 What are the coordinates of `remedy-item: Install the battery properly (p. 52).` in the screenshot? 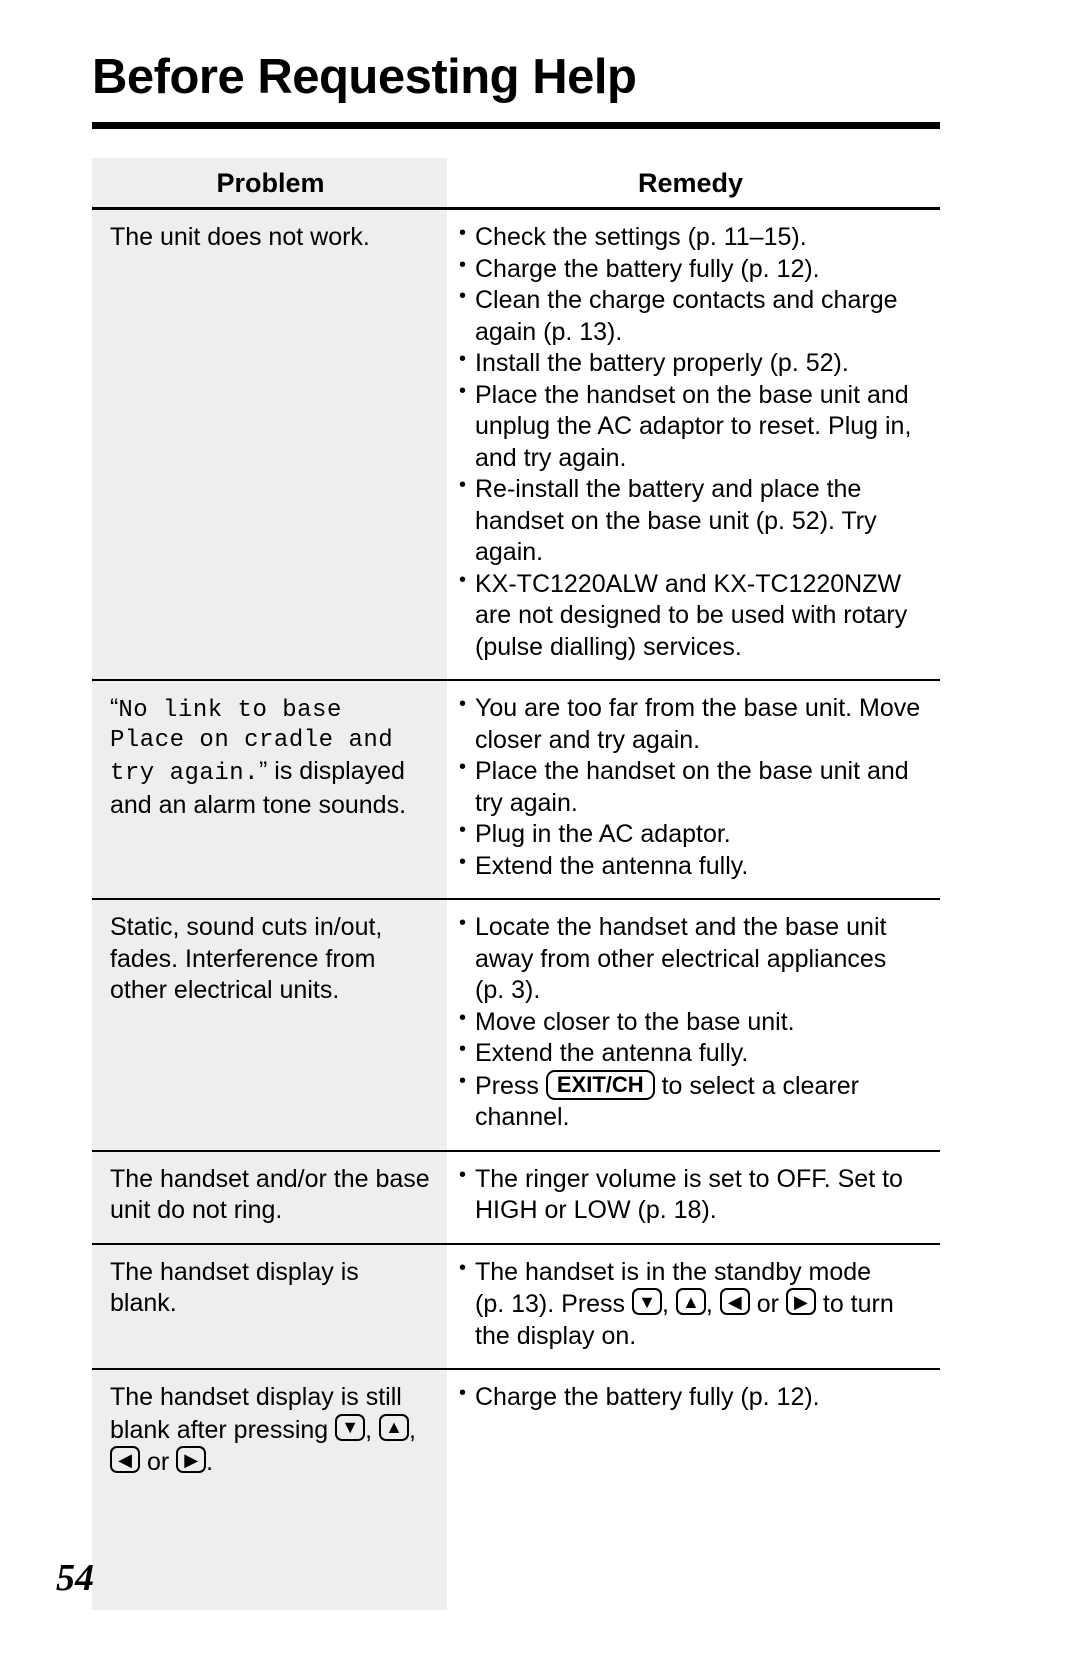 It's located at (696, 363).